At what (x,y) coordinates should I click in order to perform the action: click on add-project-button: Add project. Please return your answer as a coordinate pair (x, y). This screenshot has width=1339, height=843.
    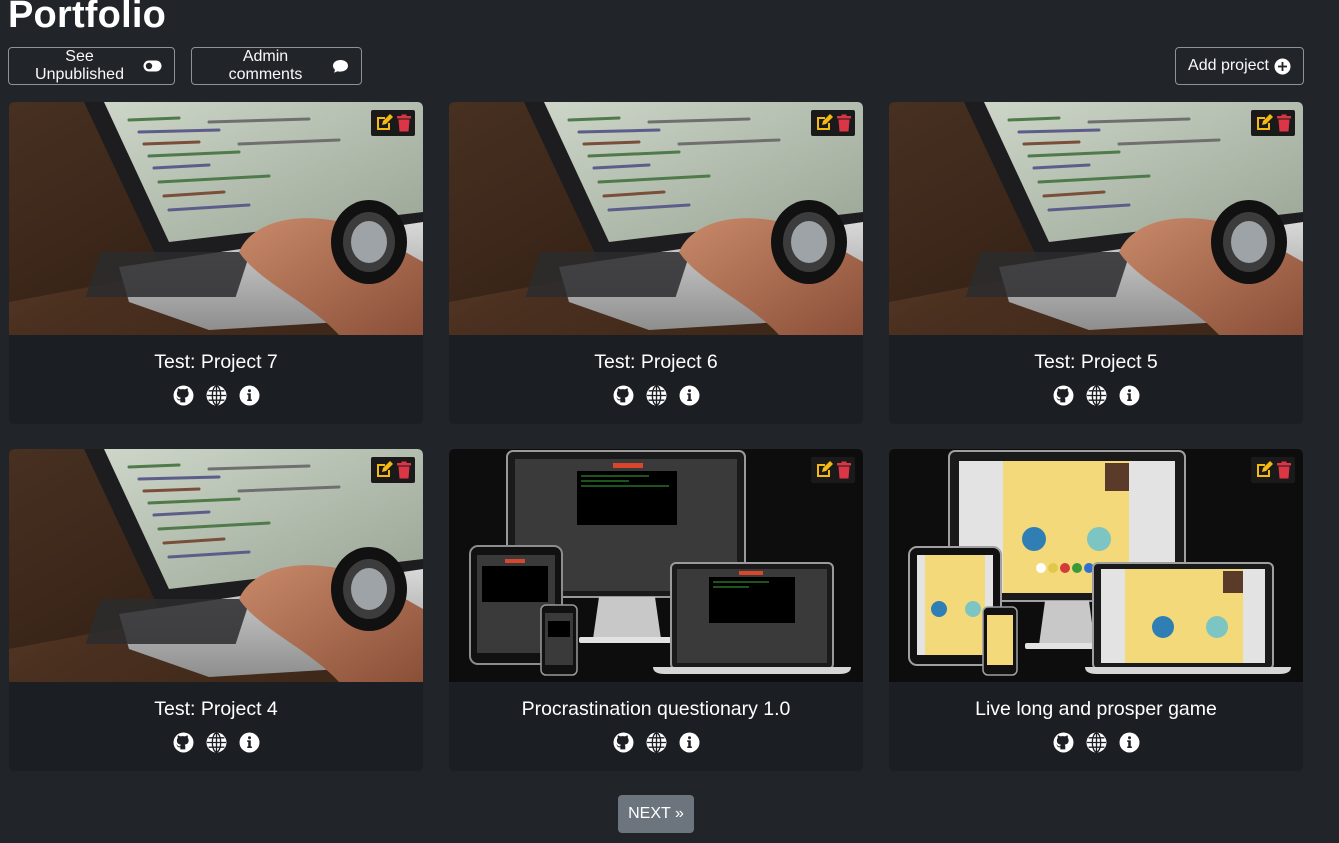
    Looking at the image, I should click on (1239, 66).